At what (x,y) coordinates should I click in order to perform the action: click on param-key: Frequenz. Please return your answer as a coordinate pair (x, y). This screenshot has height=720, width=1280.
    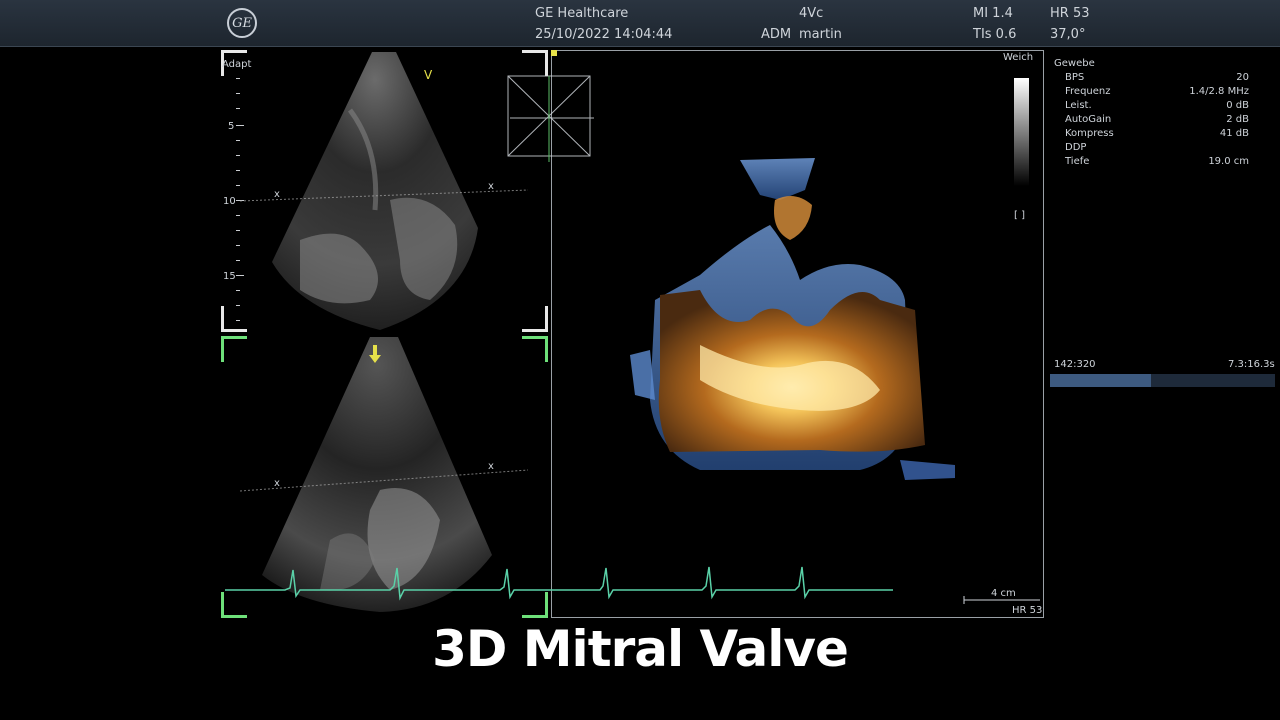
    Looking at the image, I should click on (1088, 91).